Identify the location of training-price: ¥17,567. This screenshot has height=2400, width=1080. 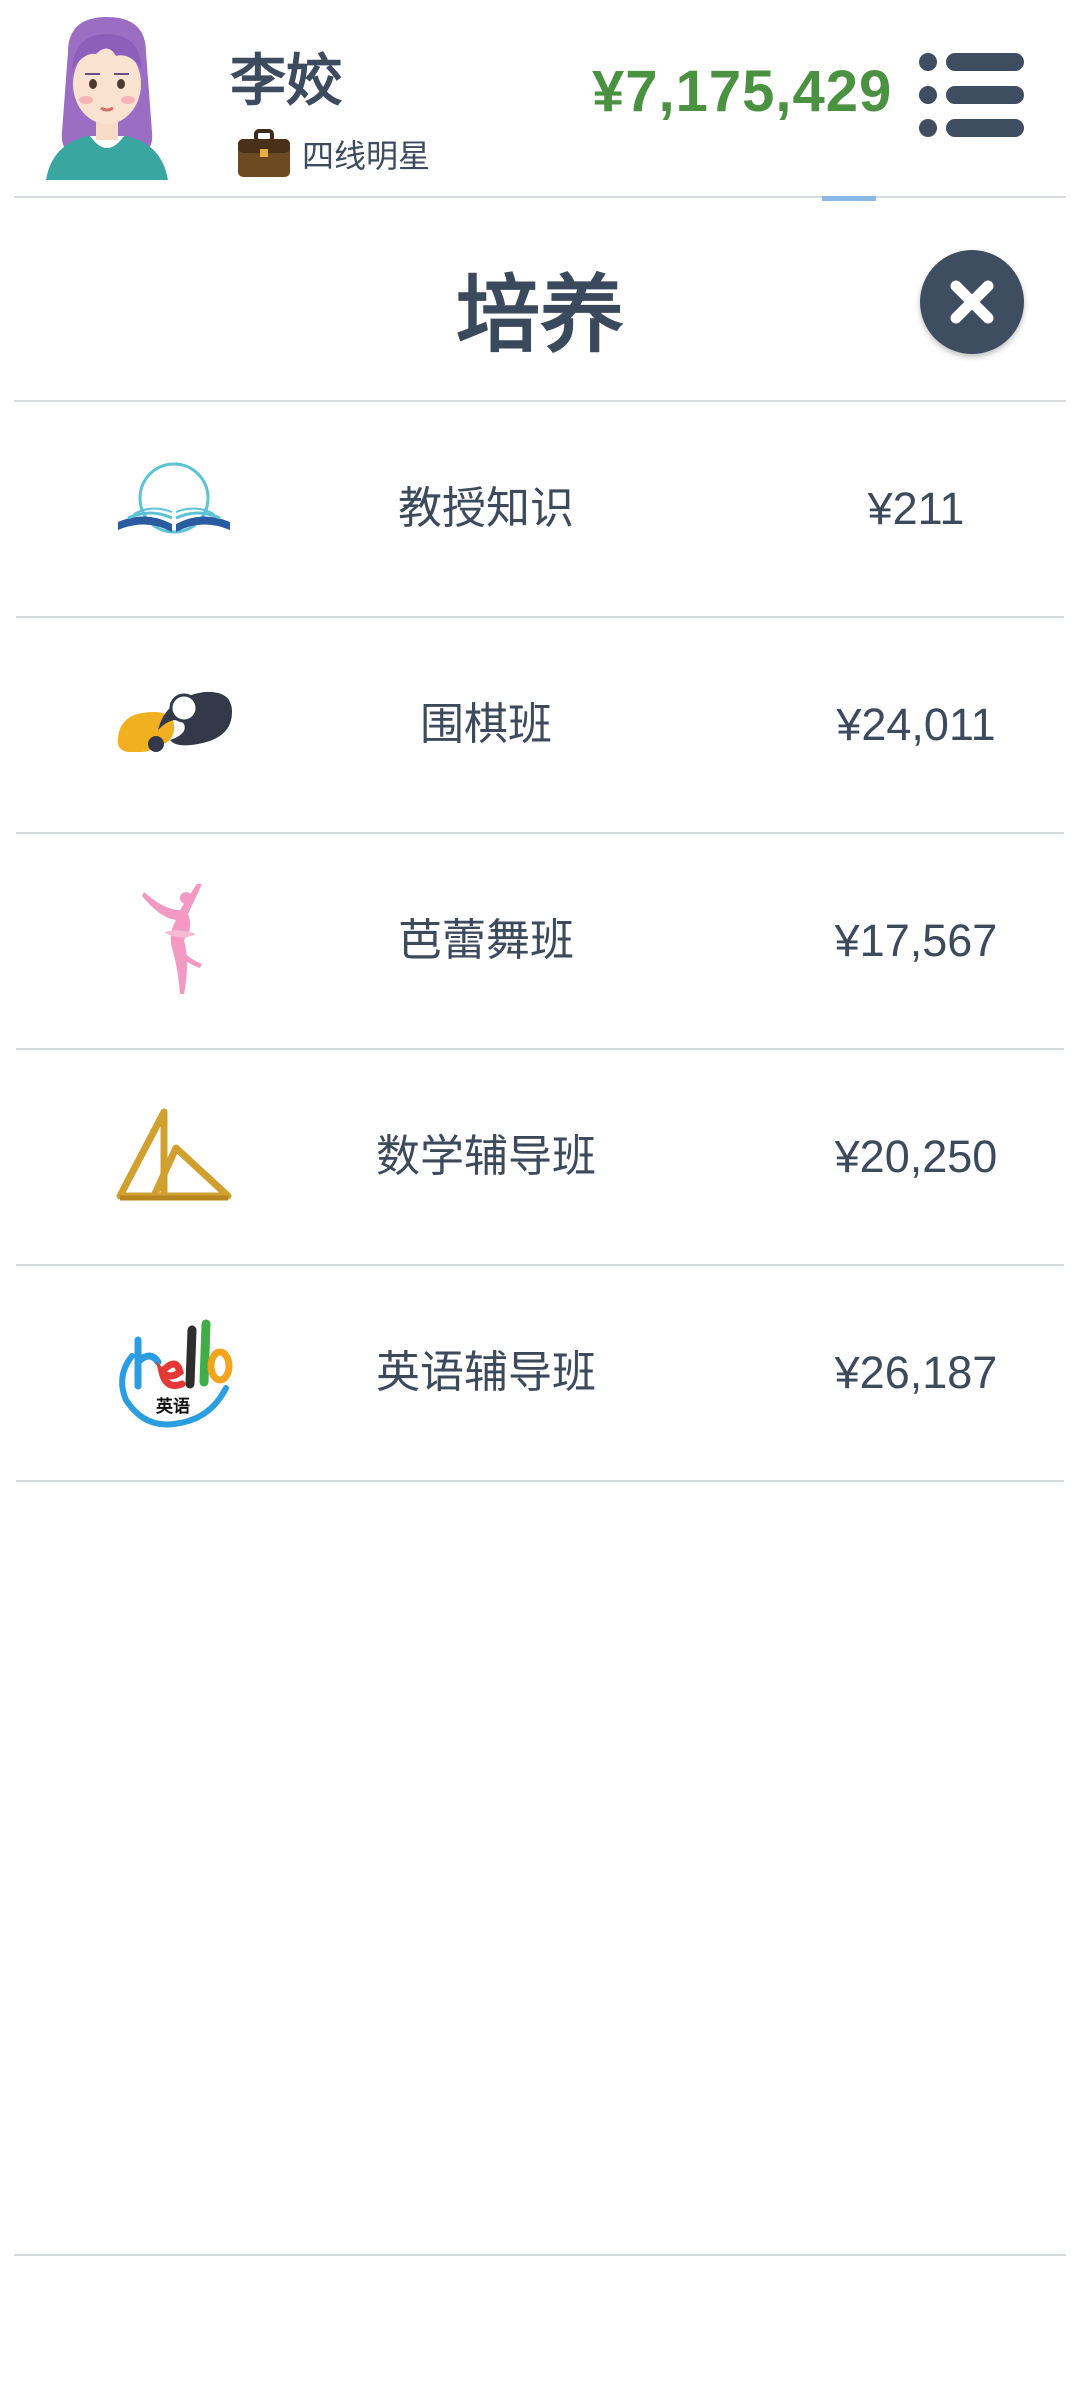
(916, 940).